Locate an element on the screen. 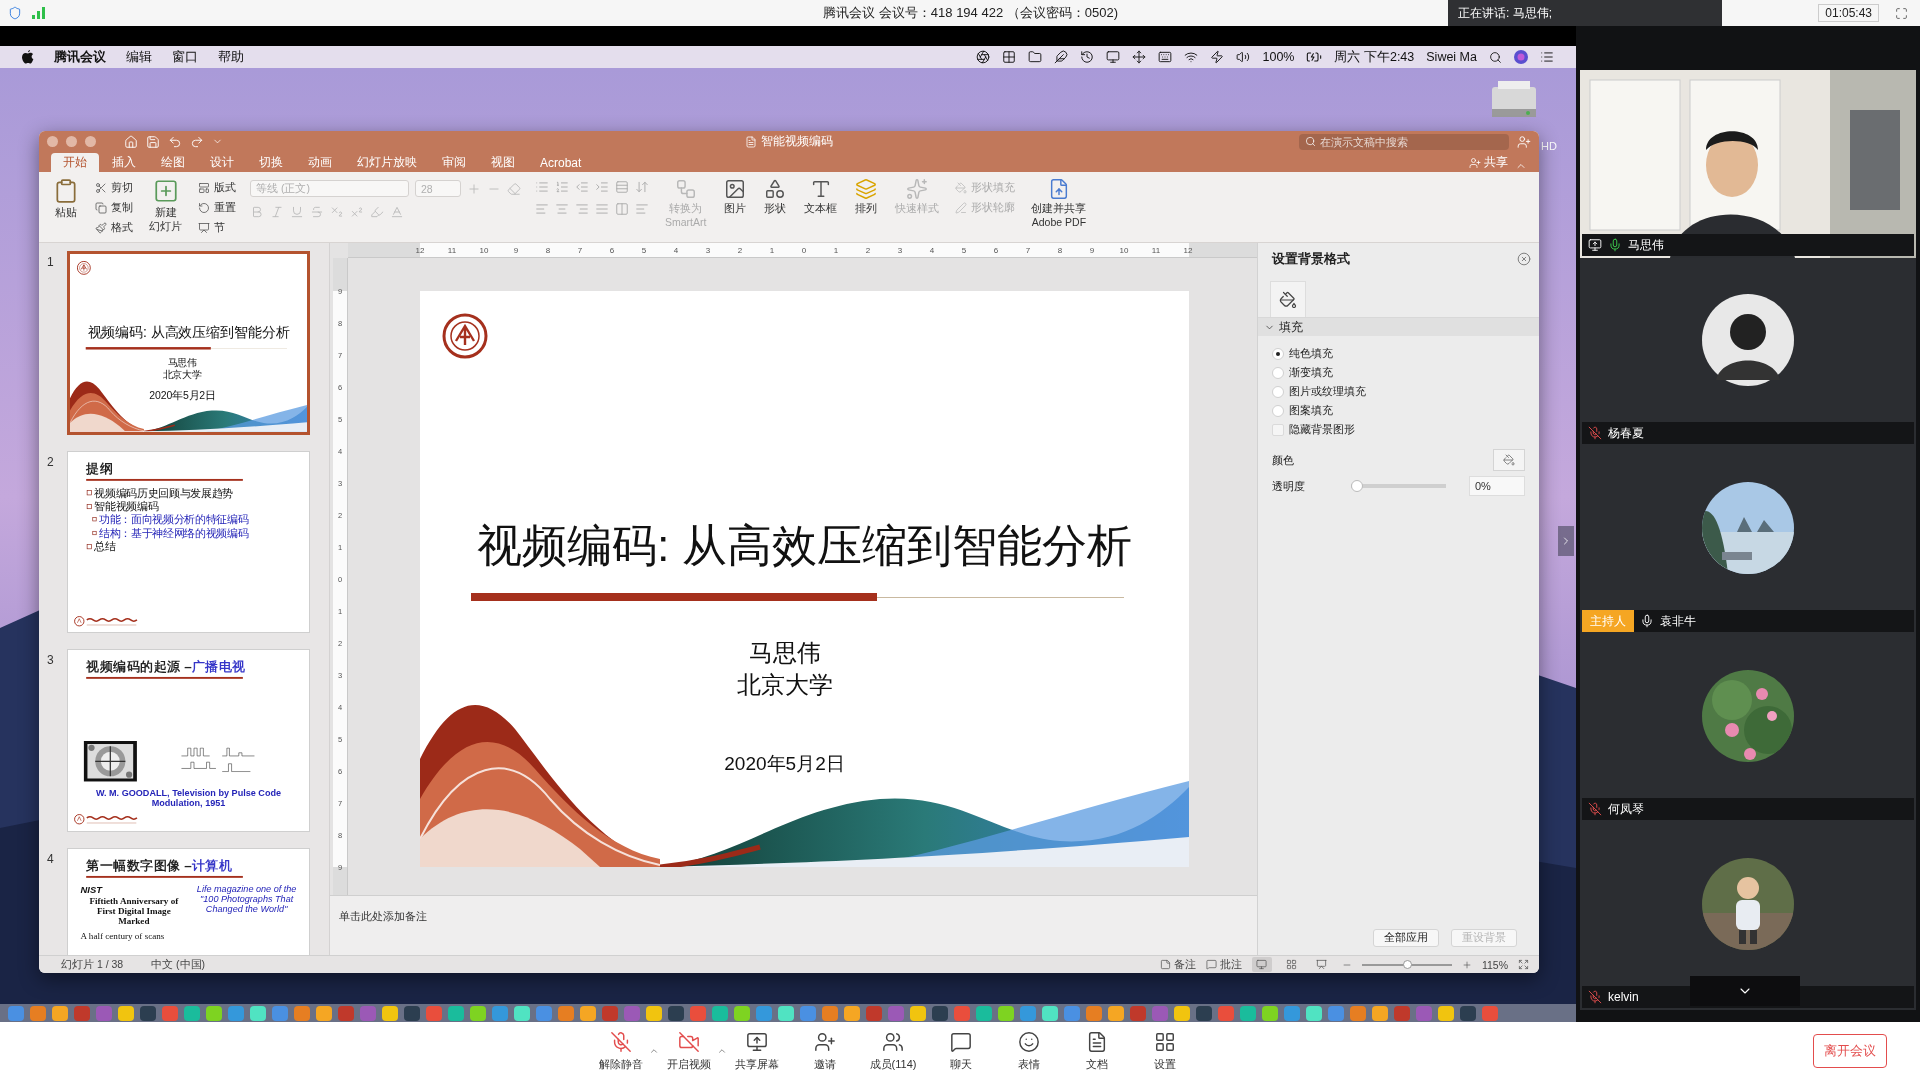 The image size is (1920, 1080). video-camera-off-icon is located at coordinates (689, 1041).